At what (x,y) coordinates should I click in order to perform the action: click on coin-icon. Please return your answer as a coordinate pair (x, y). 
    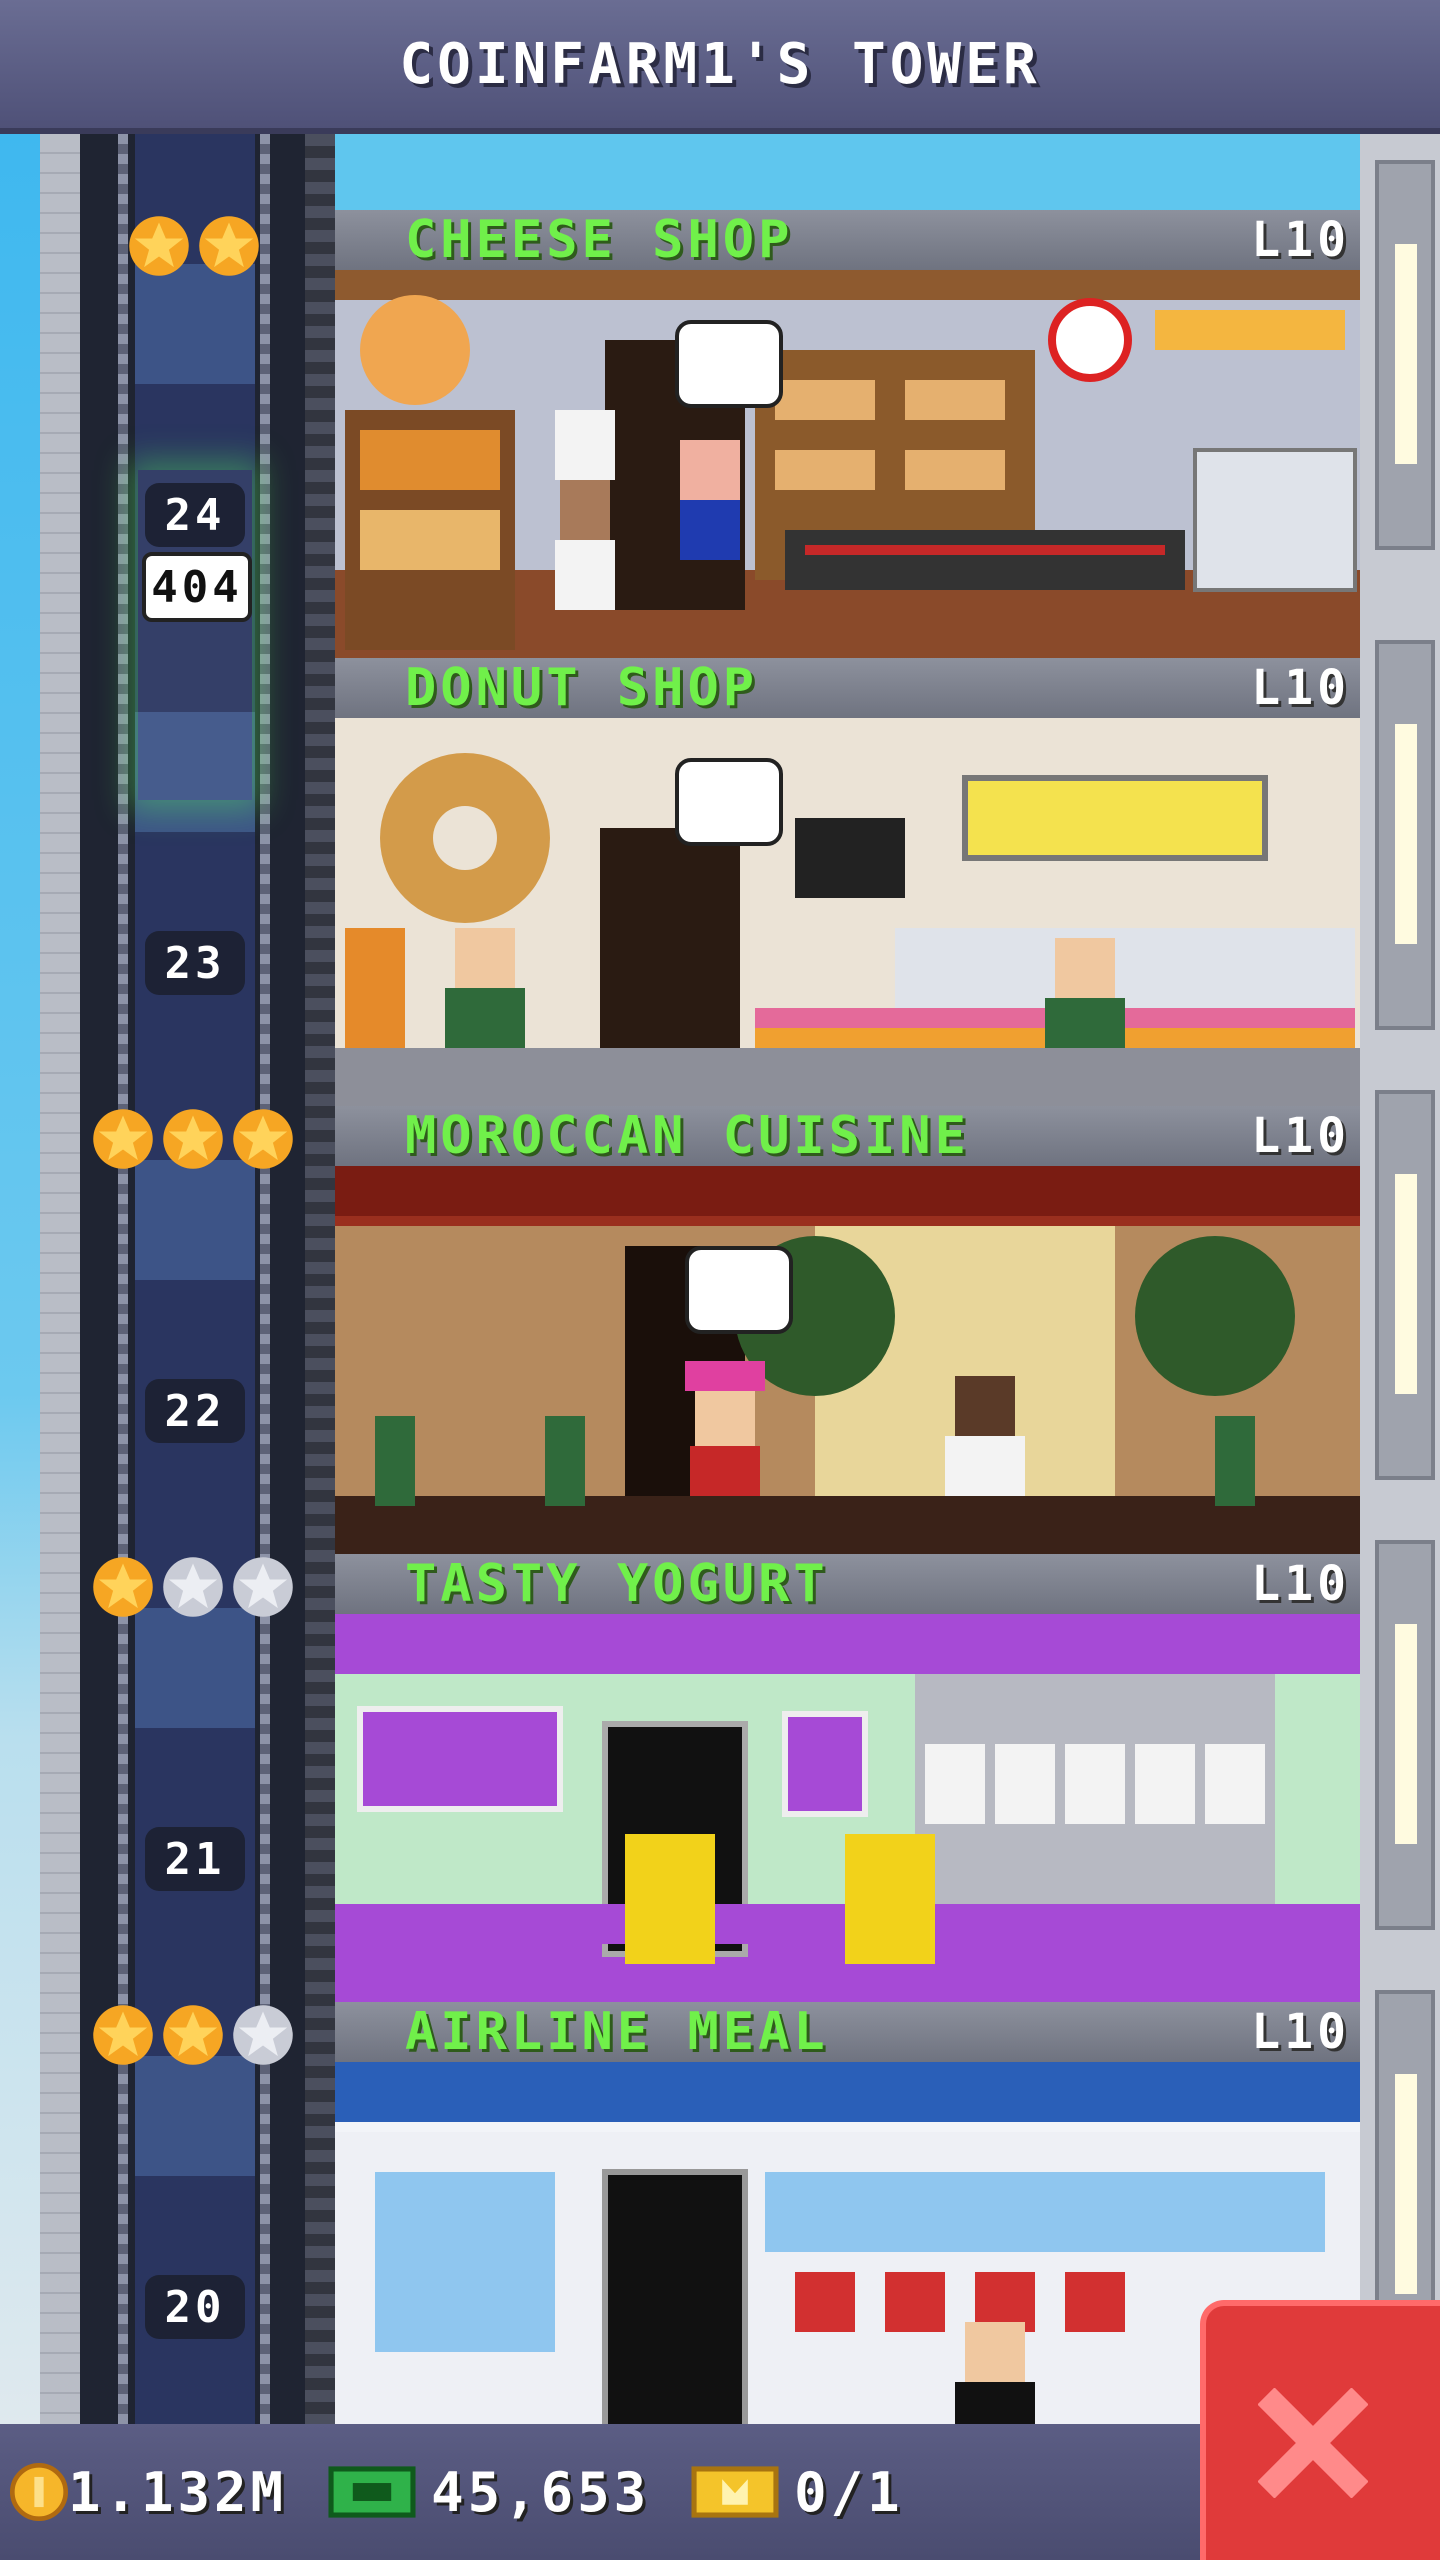
    Looking at the image, I should click on (39, 2492).